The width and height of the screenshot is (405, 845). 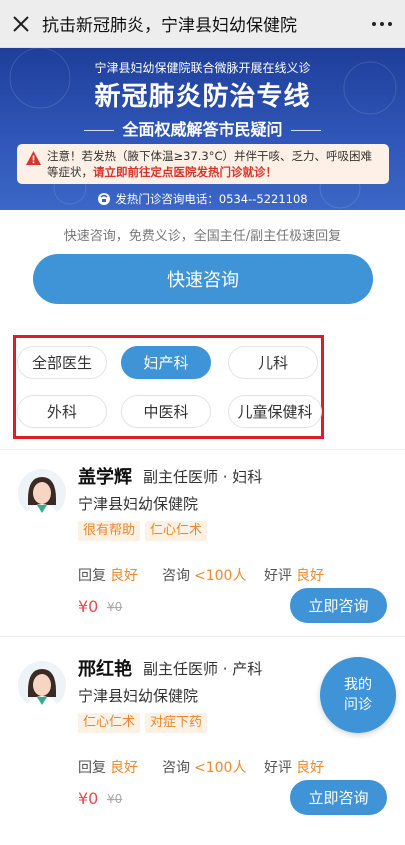 I want to click on doctor-tag: 很有帮助, so click(x=109, y=531).